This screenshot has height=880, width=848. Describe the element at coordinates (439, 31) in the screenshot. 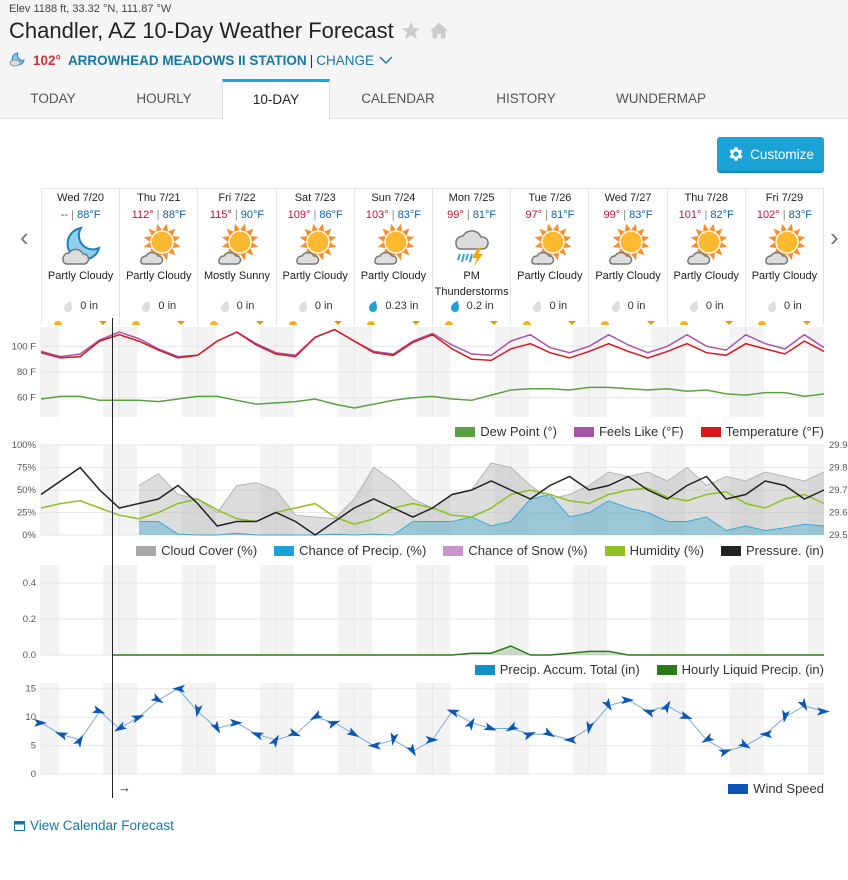

I see `home-icon` at that location.